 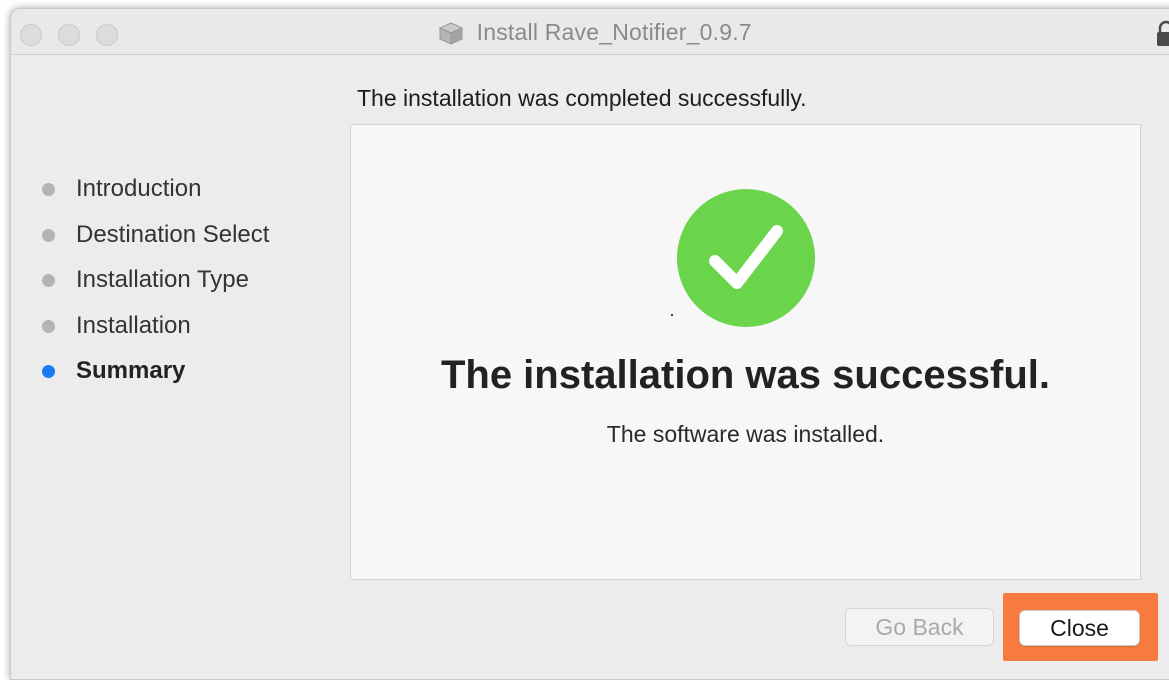 I want to click on go-back-button: Go Back, so click(x=919, y=627).